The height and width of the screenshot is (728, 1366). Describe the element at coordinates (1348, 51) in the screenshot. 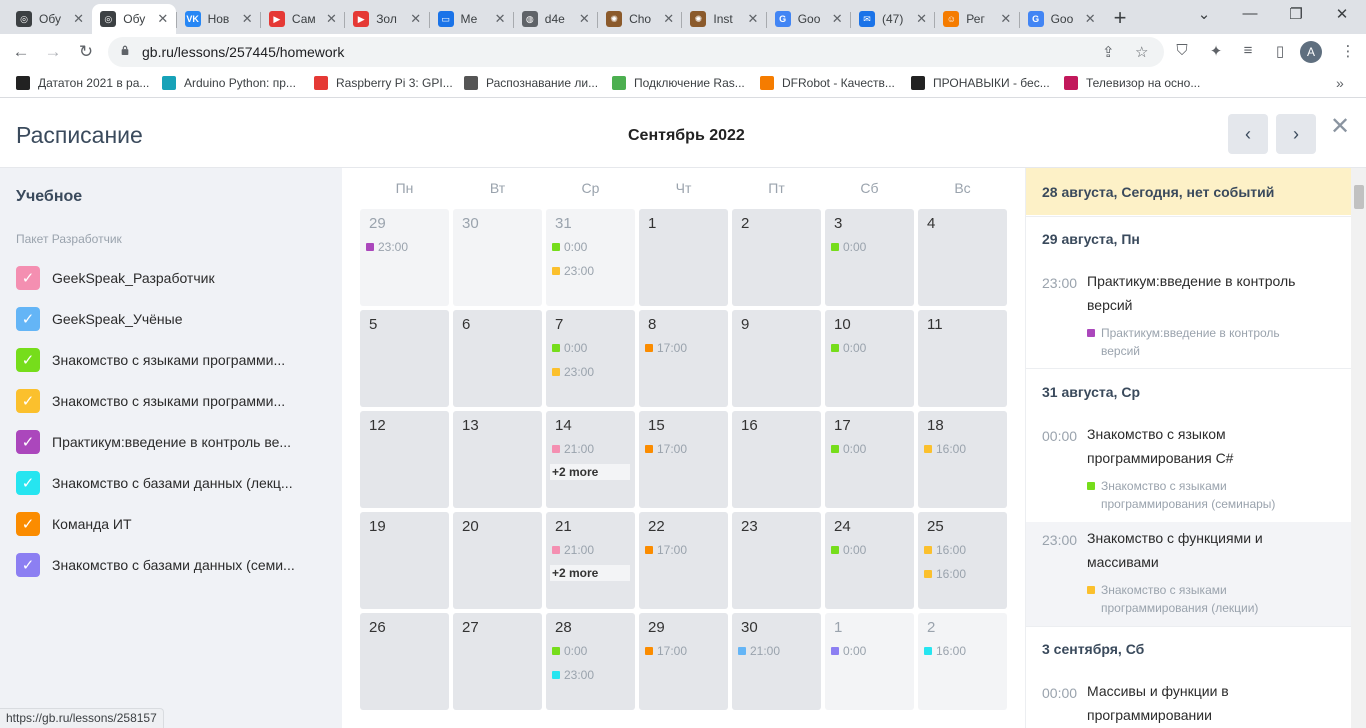

I see `browser-menu-icon: ⋮` at that location.